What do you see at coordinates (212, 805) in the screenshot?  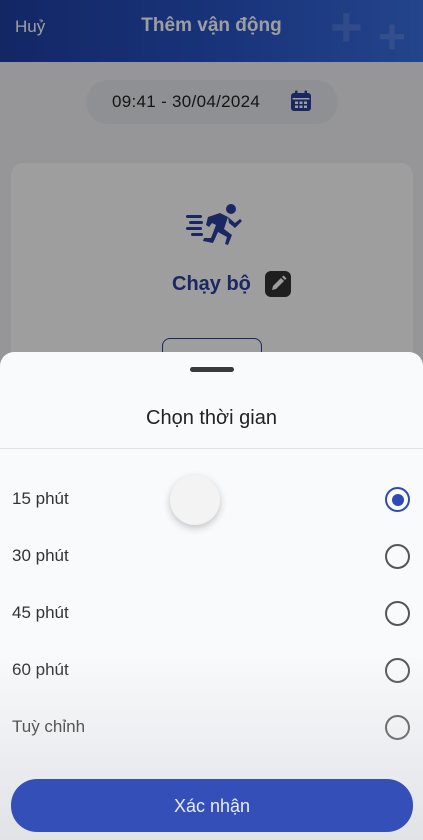 I see `confirm-button: Xác nhận` at bounding box center [212, 805].